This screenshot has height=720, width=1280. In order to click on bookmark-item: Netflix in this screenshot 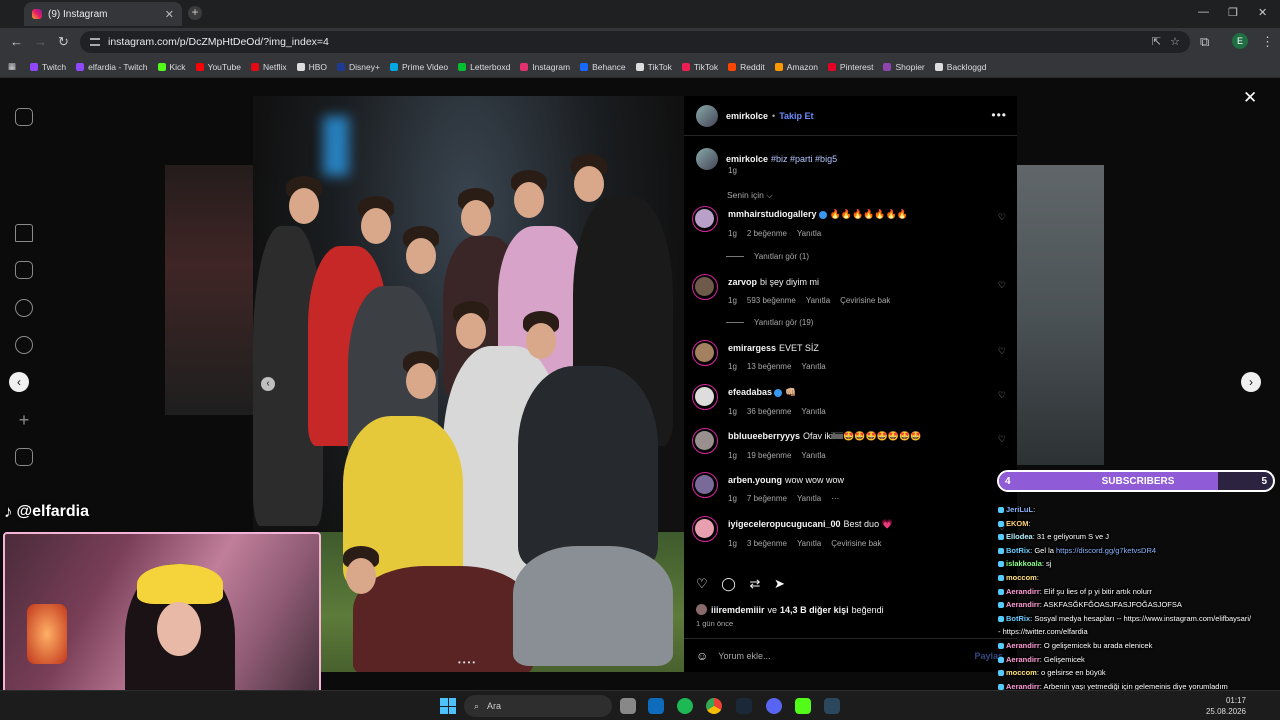, I will do `click(268, 67)`.